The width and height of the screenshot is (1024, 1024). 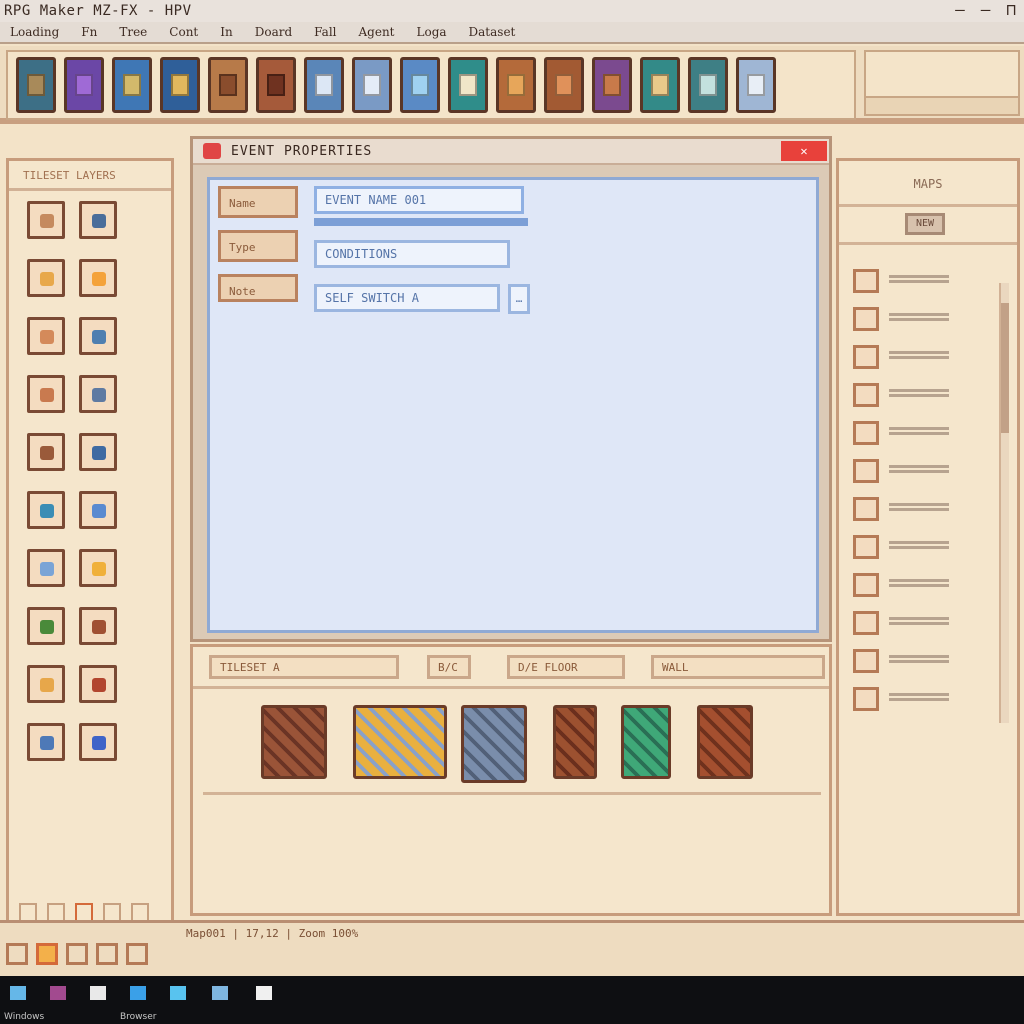 What do you see at coordinates (378, 32) in the screenshot?
I see `menu-agent: Agent` at bounding box center [378, 32].